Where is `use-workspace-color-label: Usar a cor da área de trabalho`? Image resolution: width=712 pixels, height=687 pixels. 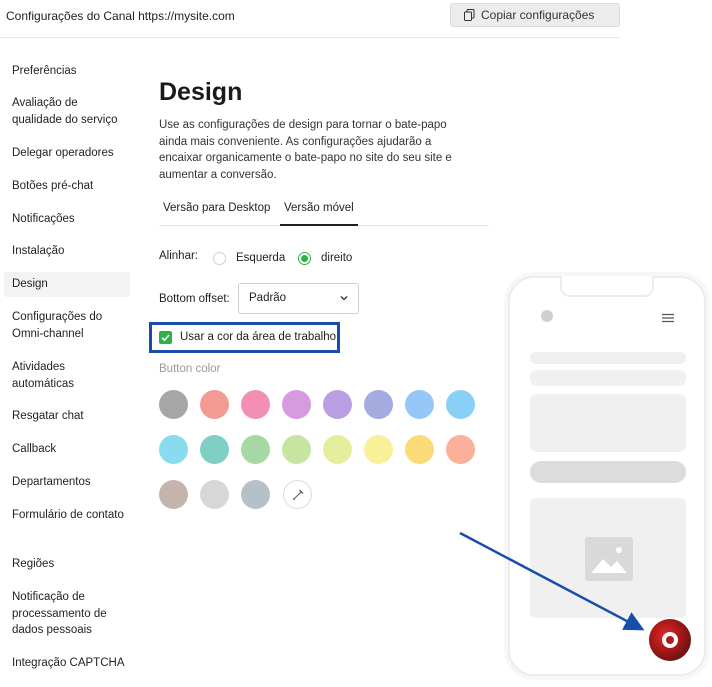
use-workspace-color-label: Usar a cor da área de trabalho is located at coordinates (258, 337).